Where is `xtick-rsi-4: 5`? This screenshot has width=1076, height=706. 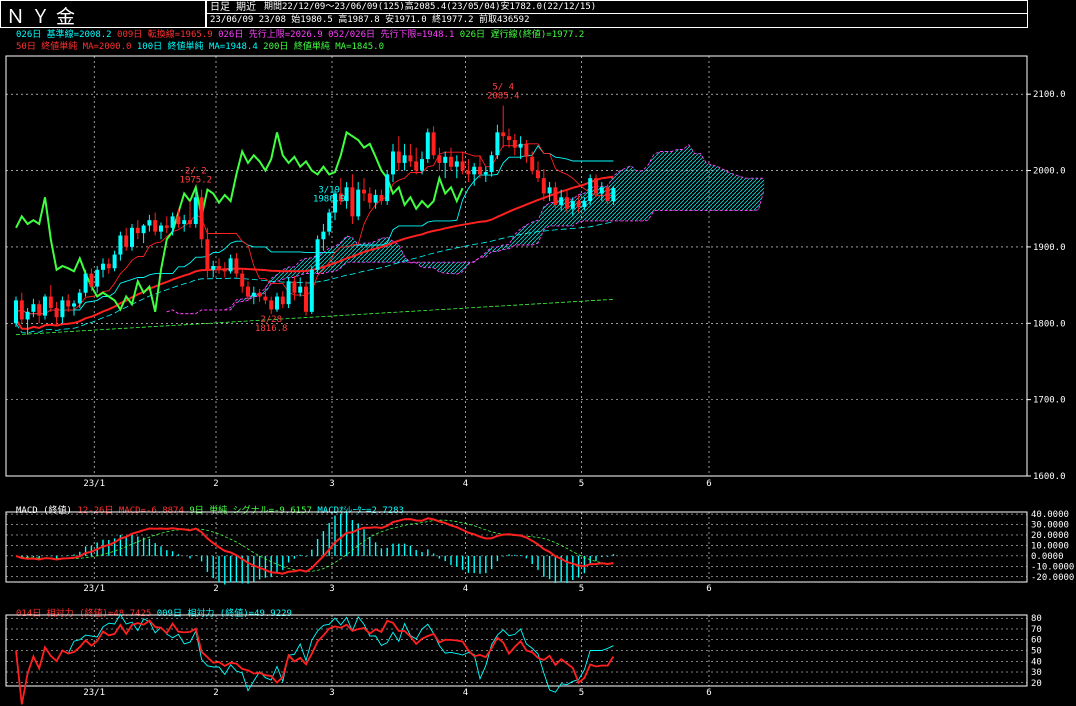
xtick-rsi-4: 5 is located at coordinates (581, 693).